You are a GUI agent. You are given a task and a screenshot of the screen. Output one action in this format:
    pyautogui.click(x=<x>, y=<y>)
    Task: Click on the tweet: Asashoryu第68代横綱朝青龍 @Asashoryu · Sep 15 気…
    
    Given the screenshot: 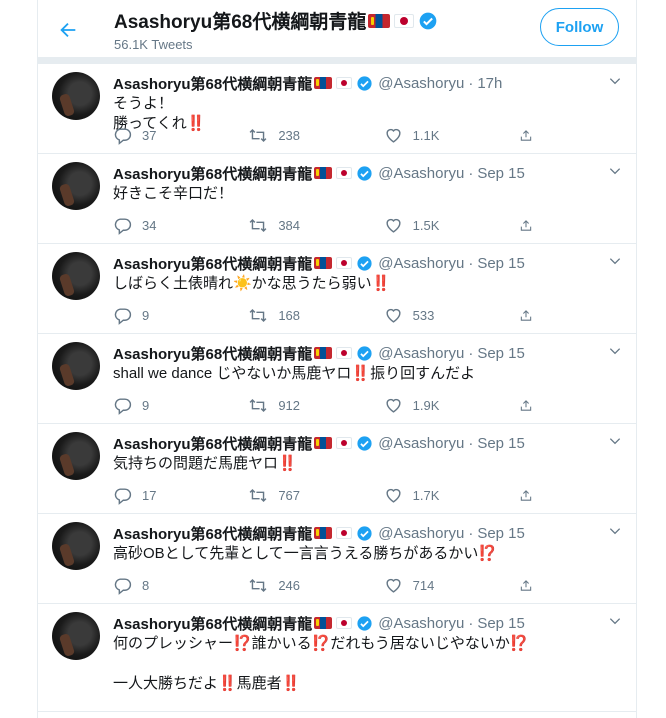 What is the action you would take?
    pyautogui.click(x=337, y=469)
    